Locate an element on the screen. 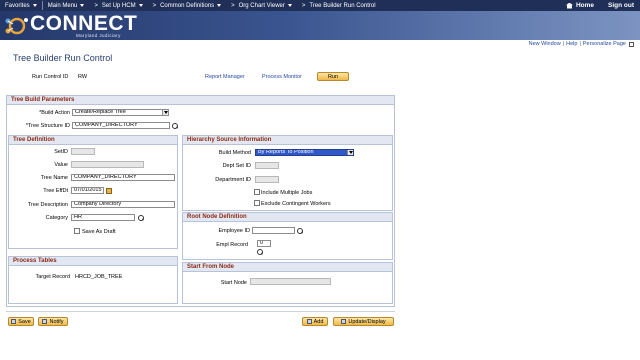 The height and width of the screenshot is (360, 640). add-button: Add is located at coordinates (315, 321).